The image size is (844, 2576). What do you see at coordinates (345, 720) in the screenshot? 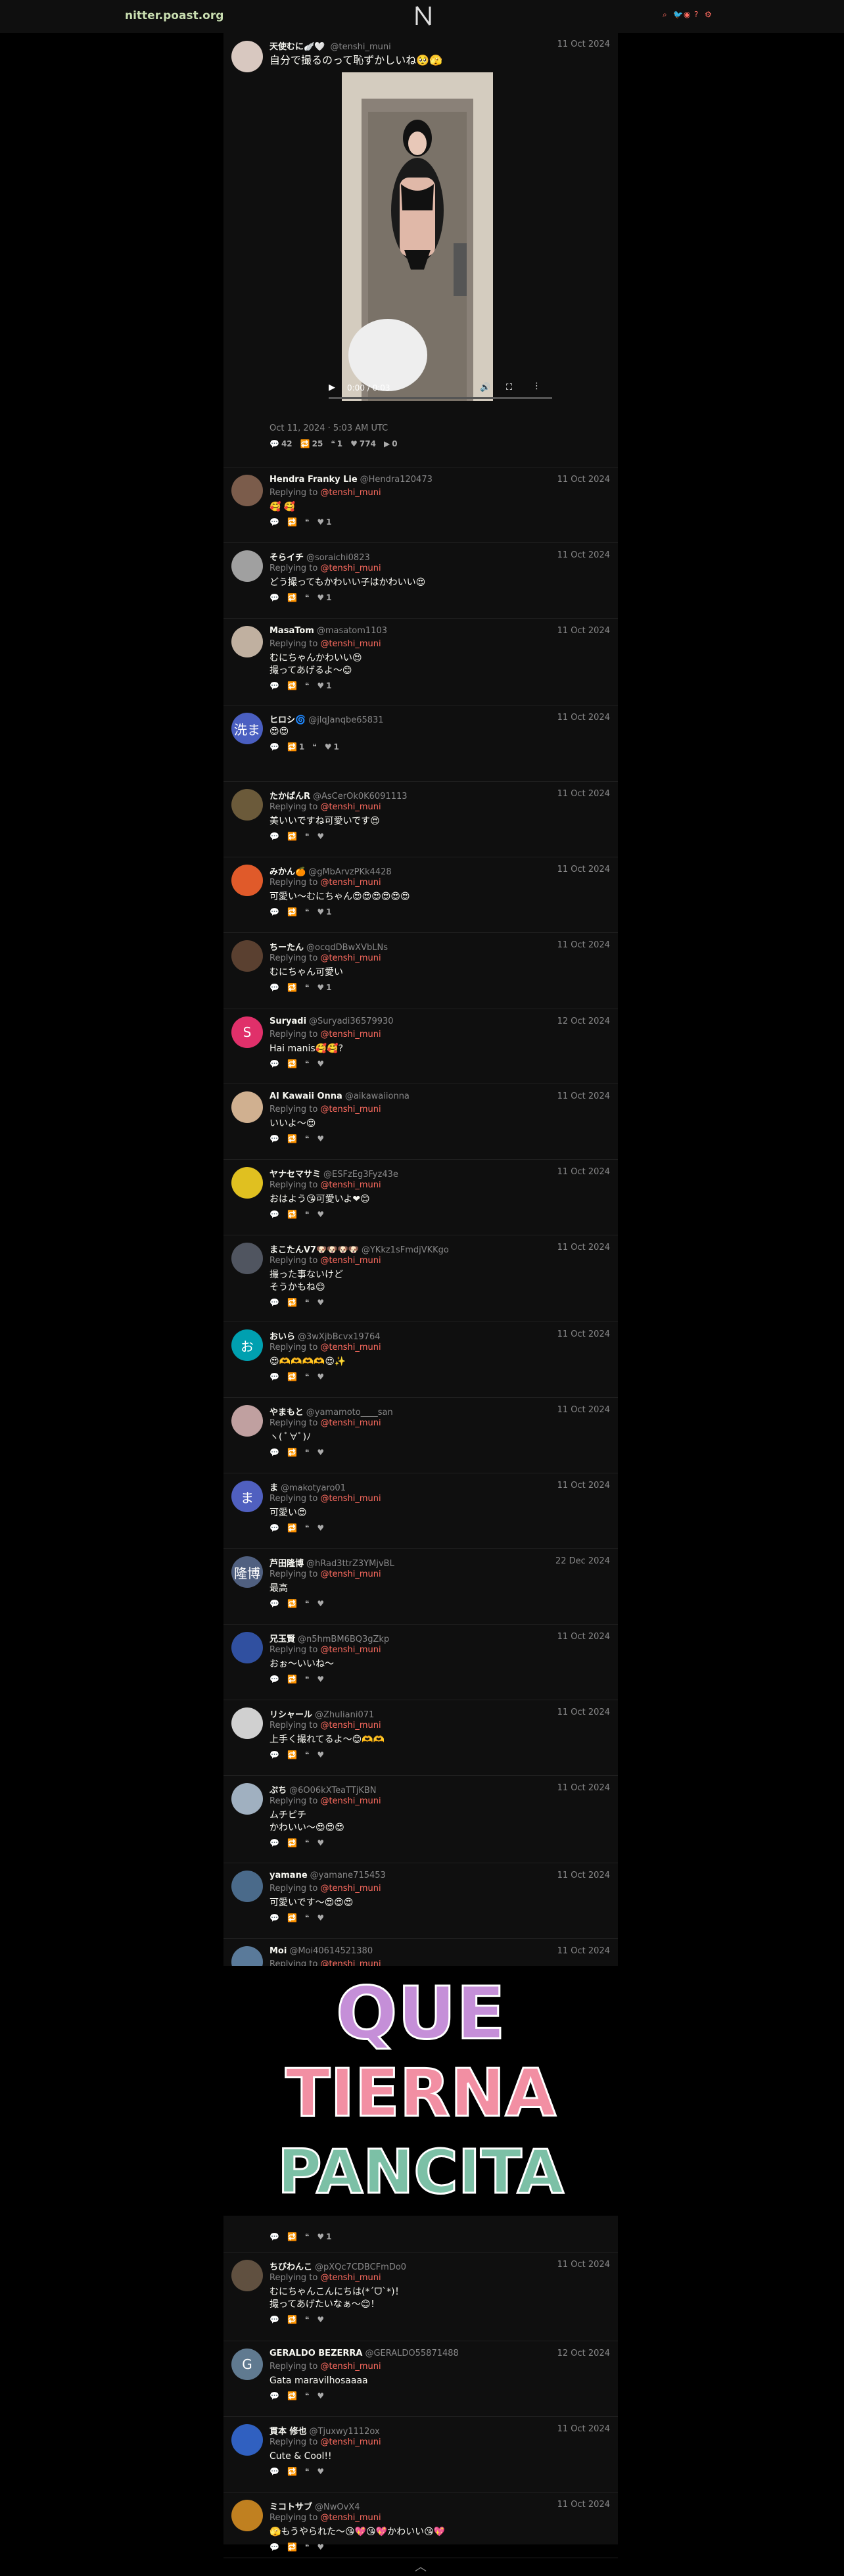
I see `username: @jlqJanqbe65831` at bounding box center [345, 720].